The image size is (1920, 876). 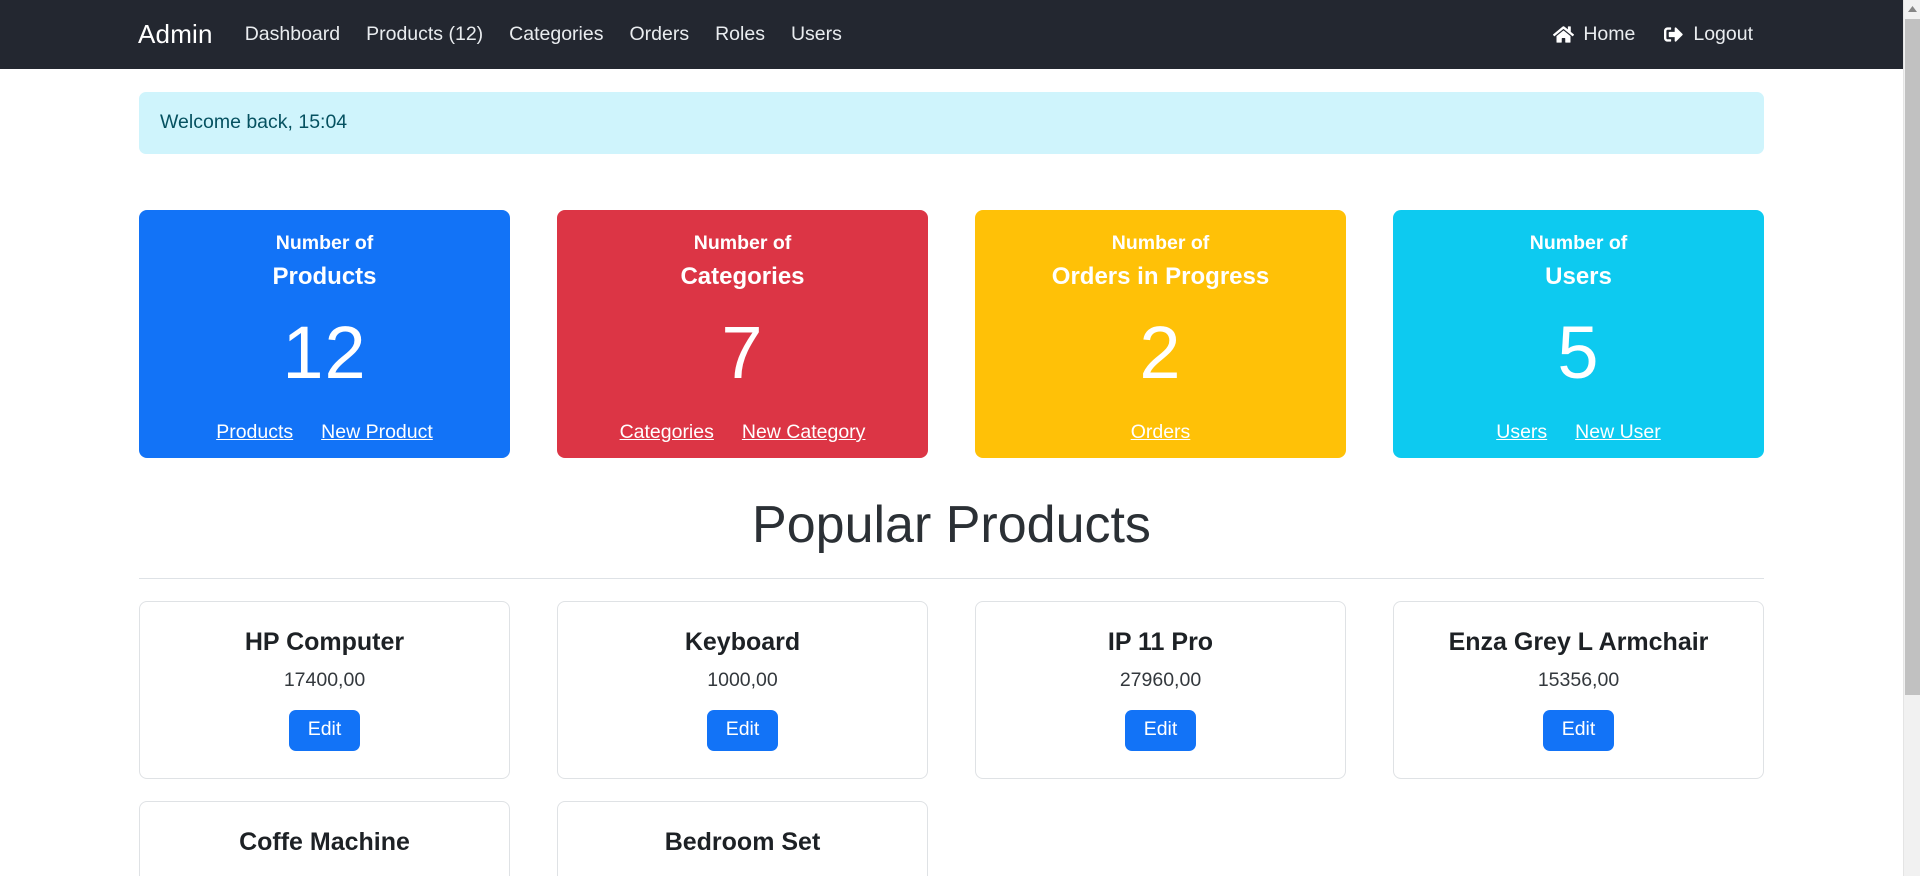 I want to click on nav-link-logout: Logout, so click(x=1708, y=34).